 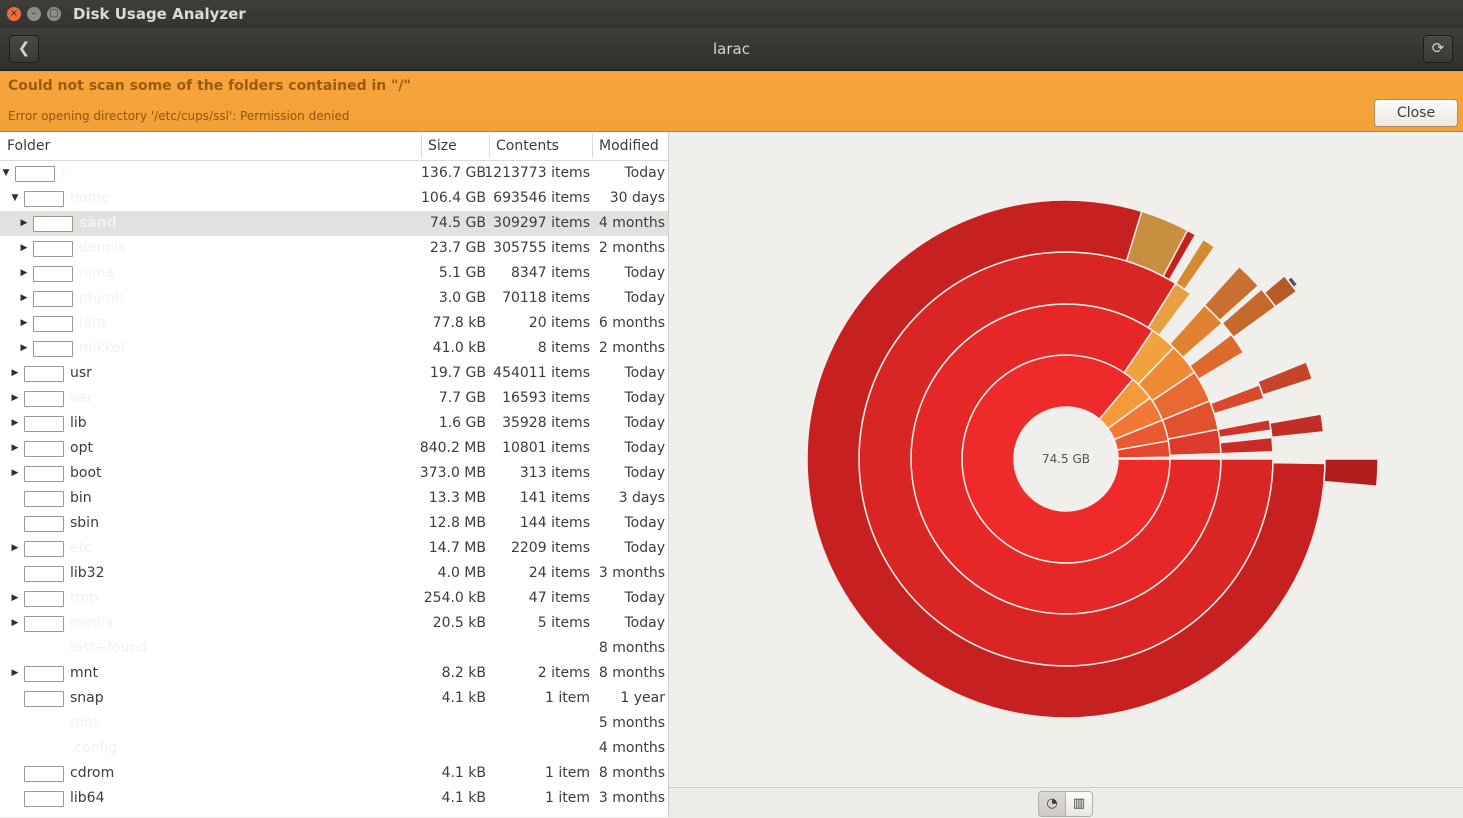 I want to click on folder-modified: 4 months, so click(x=631, y=223).